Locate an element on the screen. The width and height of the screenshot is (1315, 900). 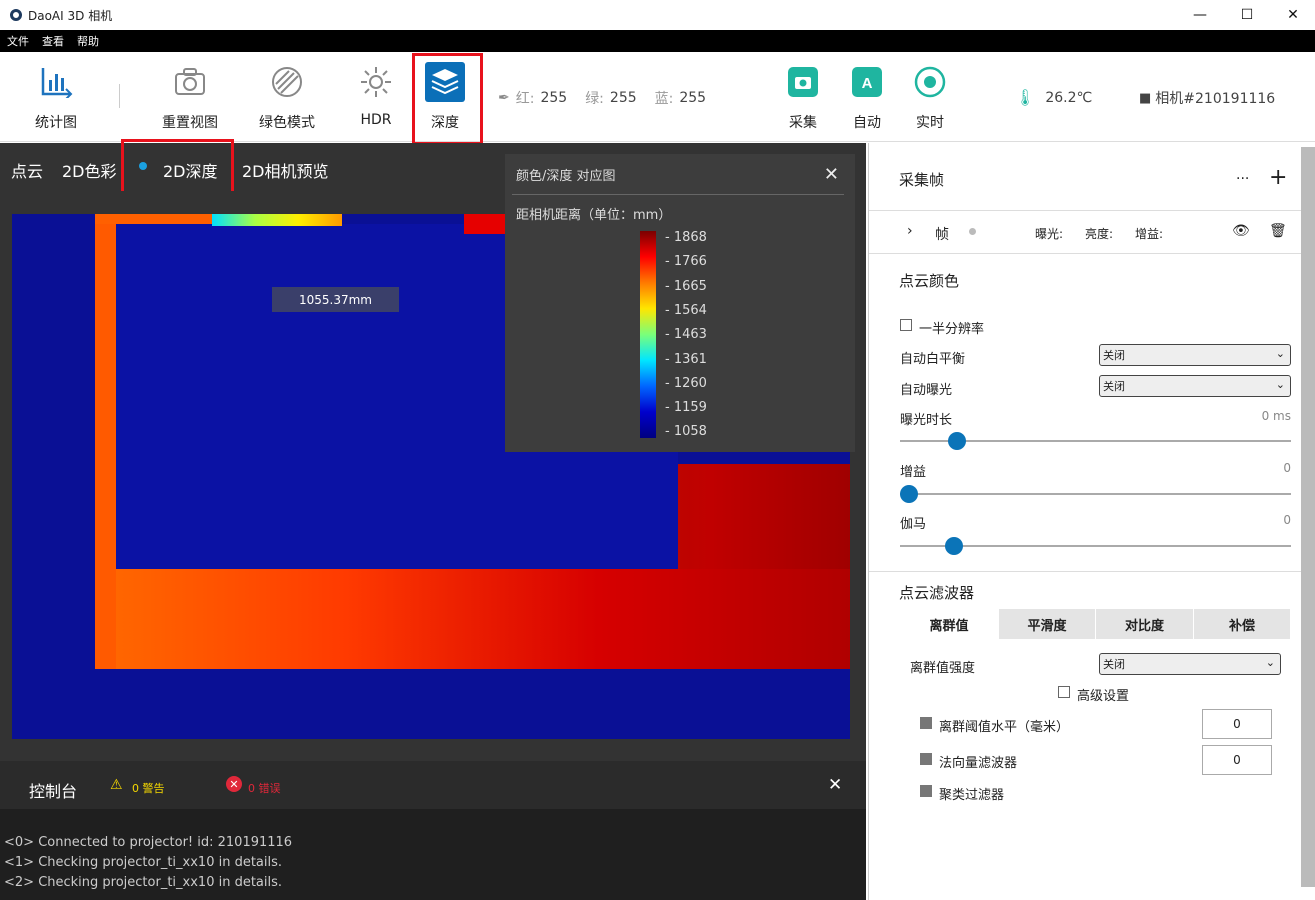
red-value: 255 is located at coordinates (554, 98).